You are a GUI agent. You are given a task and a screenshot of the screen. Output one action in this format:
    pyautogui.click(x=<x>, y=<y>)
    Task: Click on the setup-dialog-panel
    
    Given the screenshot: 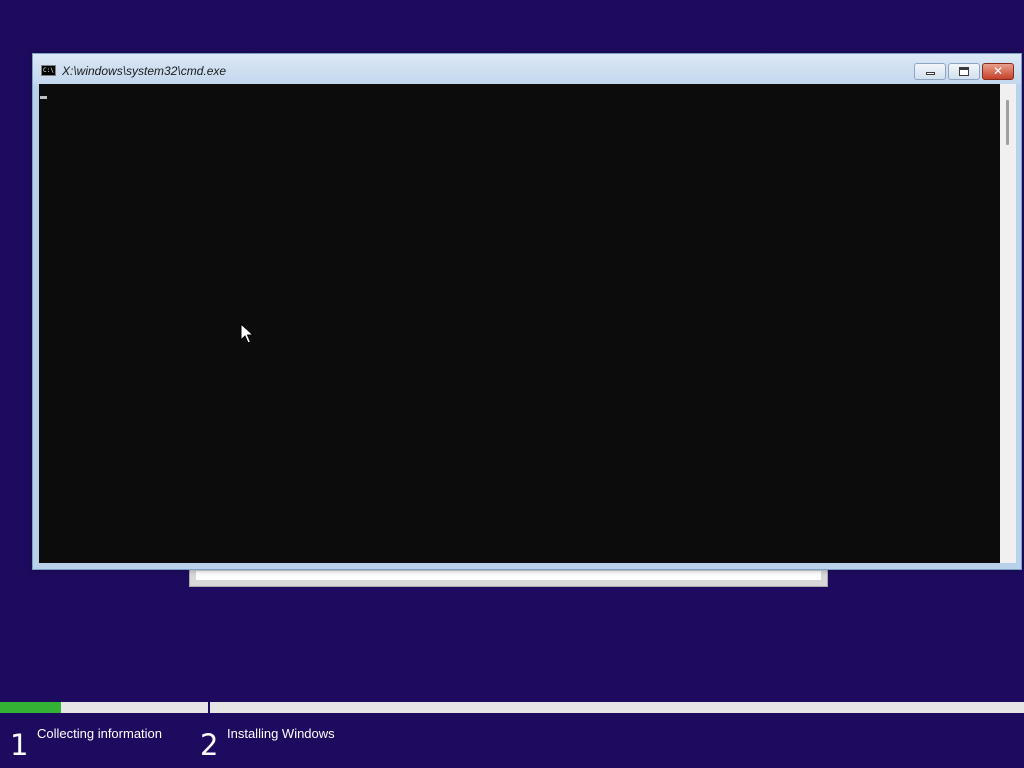 What is the action you would take?
    pyautogui.click(x=508, y=575)
    